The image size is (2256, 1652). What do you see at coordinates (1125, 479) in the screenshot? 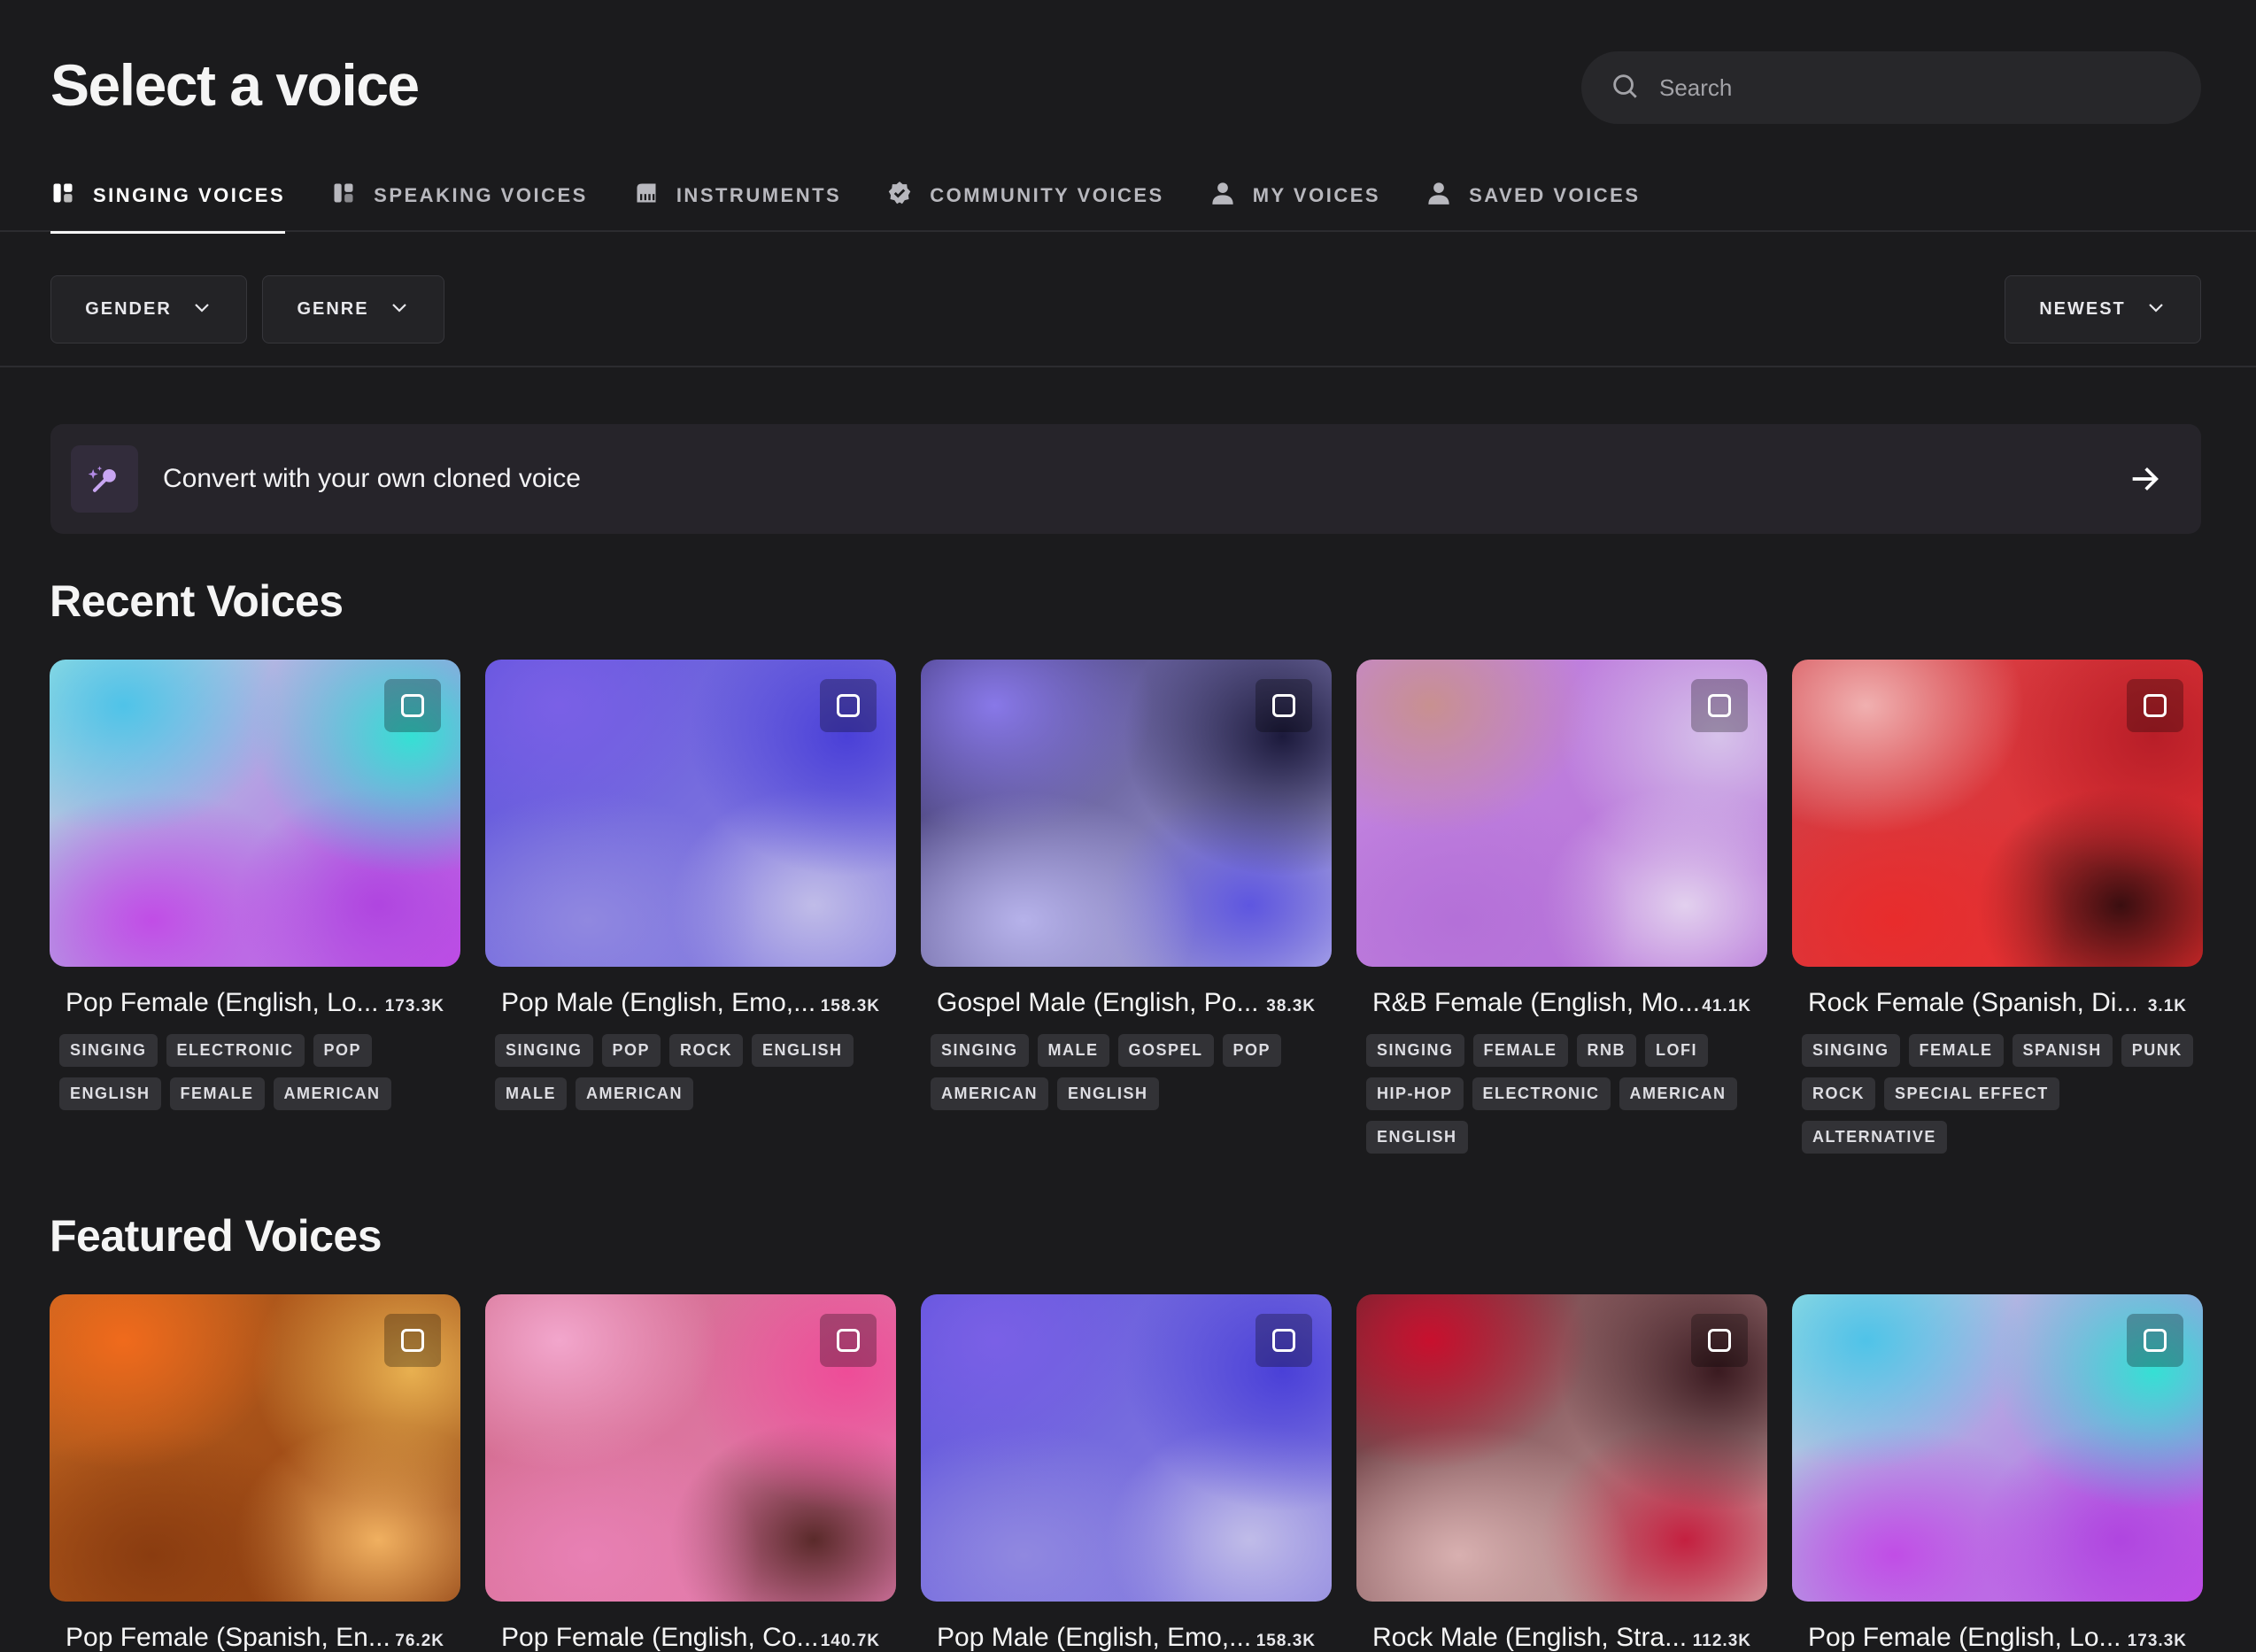
I see `clone-voice-banner: Convert with your own cloned voice` at bounding box center [1125, 479].